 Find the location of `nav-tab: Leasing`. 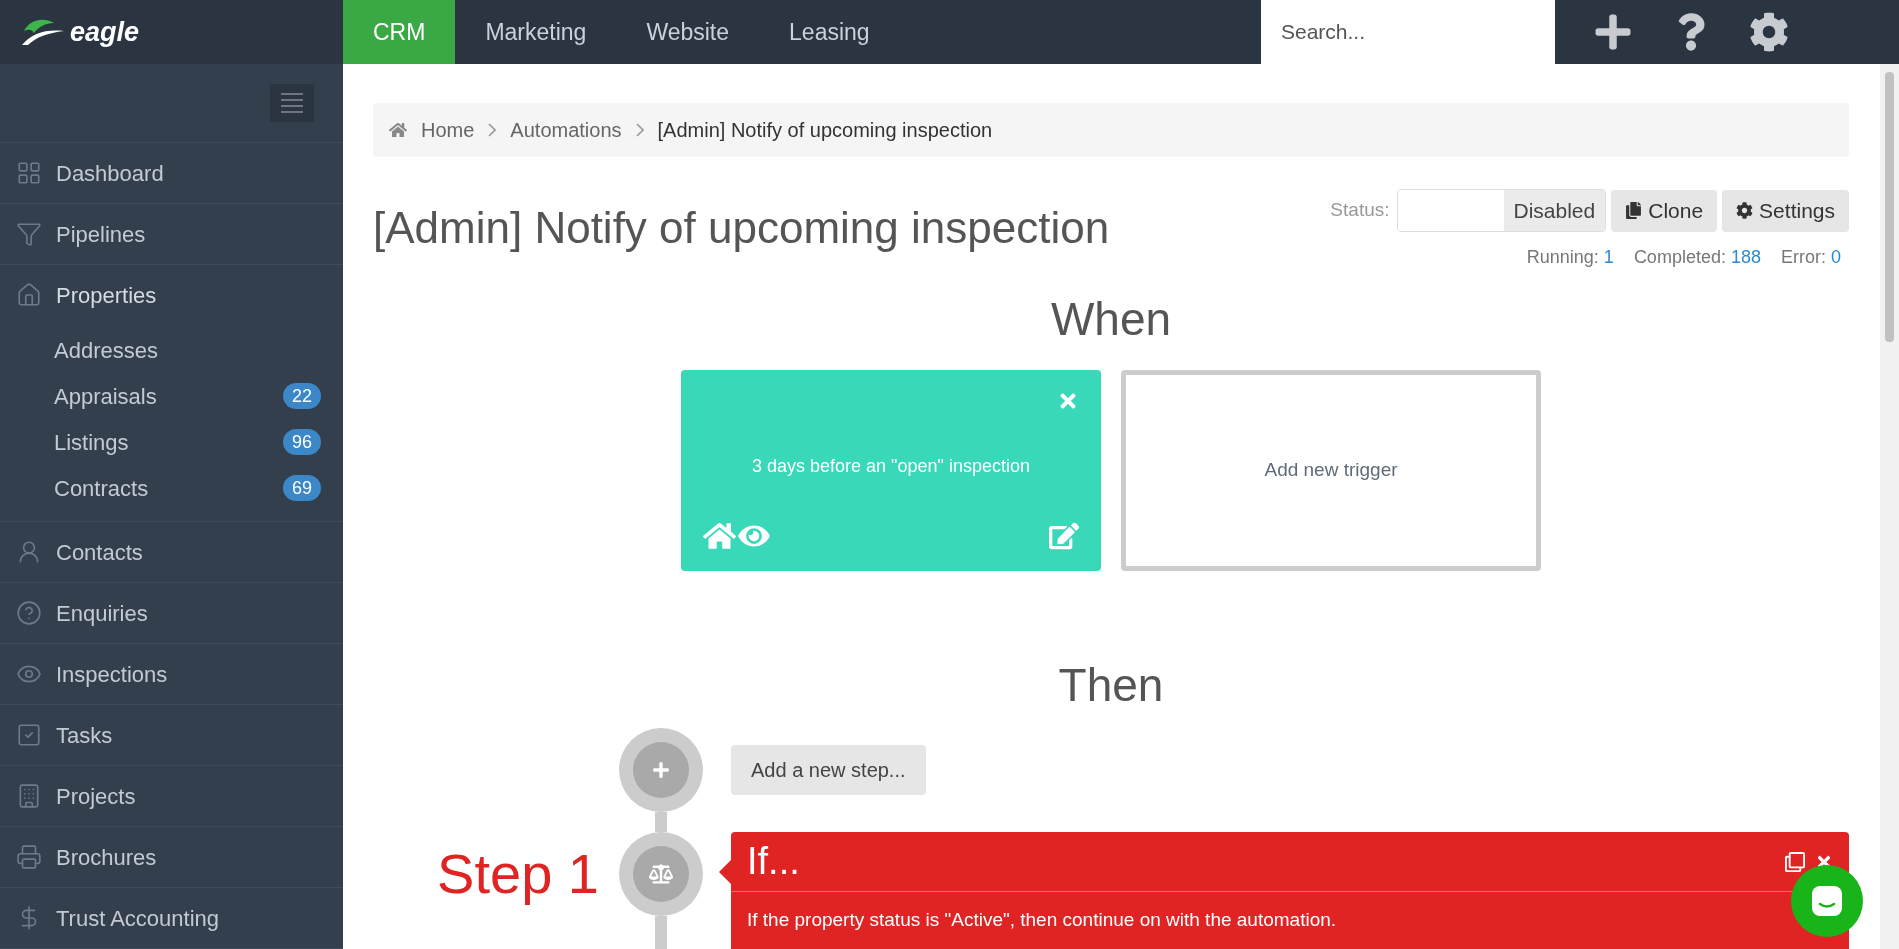

nav-tab: Leasing is located at coordinates (829, 32).